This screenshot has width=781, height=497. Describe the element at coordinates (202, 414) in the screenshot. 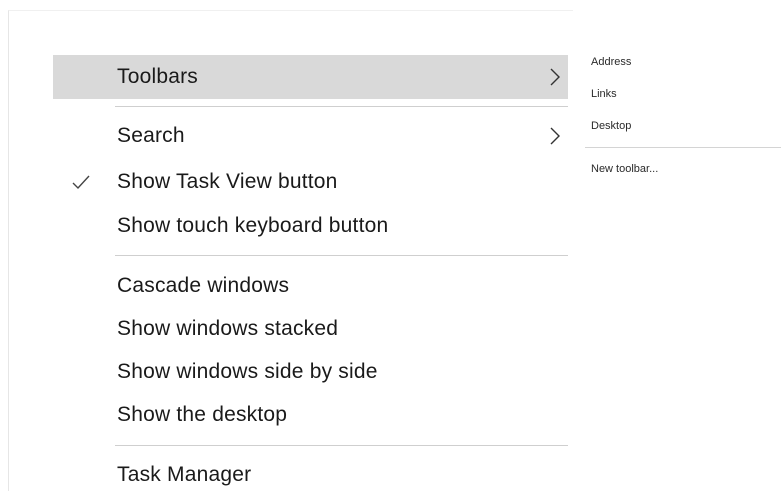

I see `menu-item-label: Show the desktop` at that location.